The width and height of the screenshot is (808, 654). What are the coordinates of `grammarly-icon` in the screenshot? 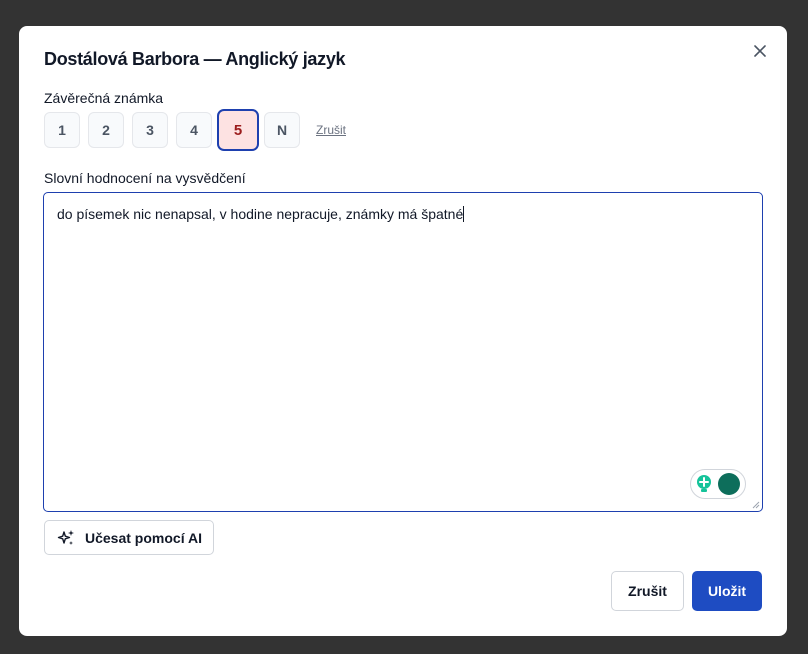 It's located at (729, 484).